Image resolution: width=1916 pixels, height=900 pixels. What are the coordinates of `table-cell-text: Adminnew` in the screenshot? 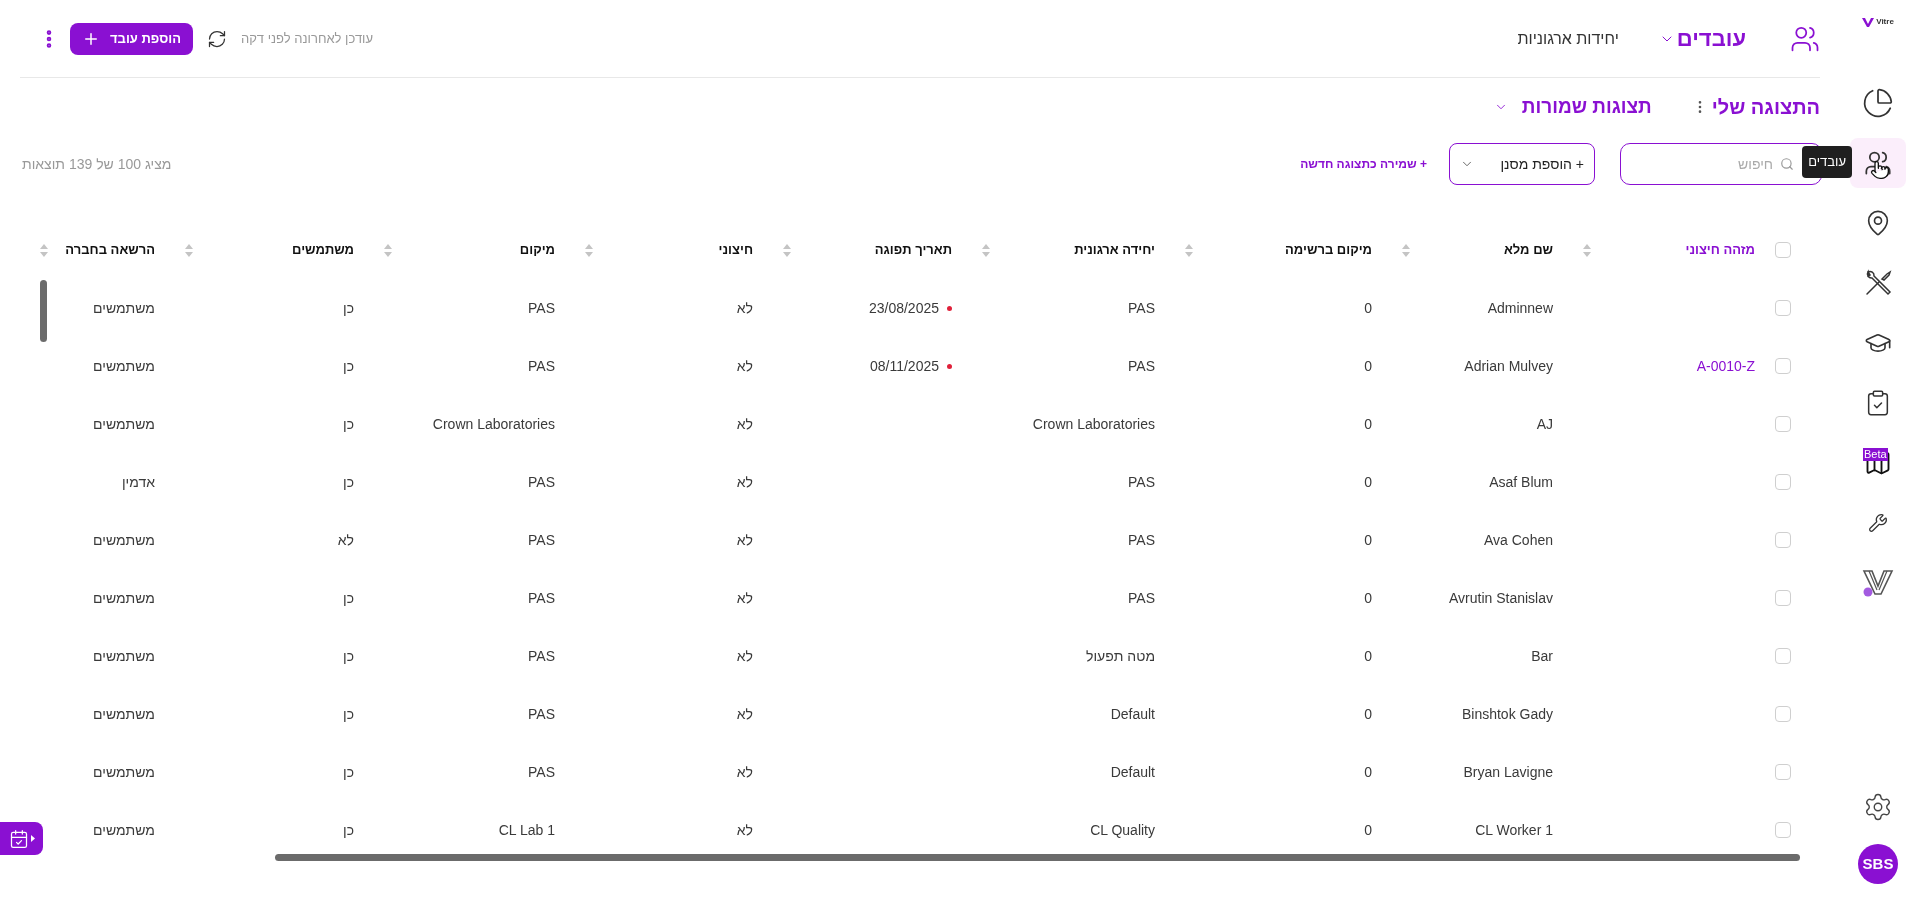 It's located at (1520, 308).